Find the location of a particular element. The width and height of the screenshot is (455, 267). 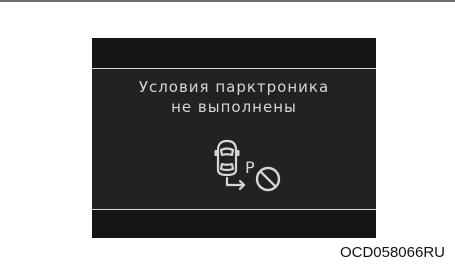

message-line-1: Условия парктроника is located at coordinates (234, 87).